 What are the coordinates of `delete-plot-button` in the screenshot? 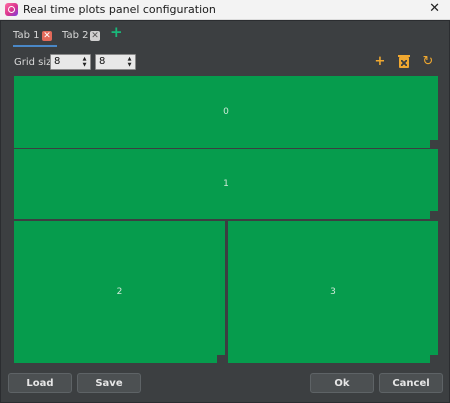 It's located at (404, 62).